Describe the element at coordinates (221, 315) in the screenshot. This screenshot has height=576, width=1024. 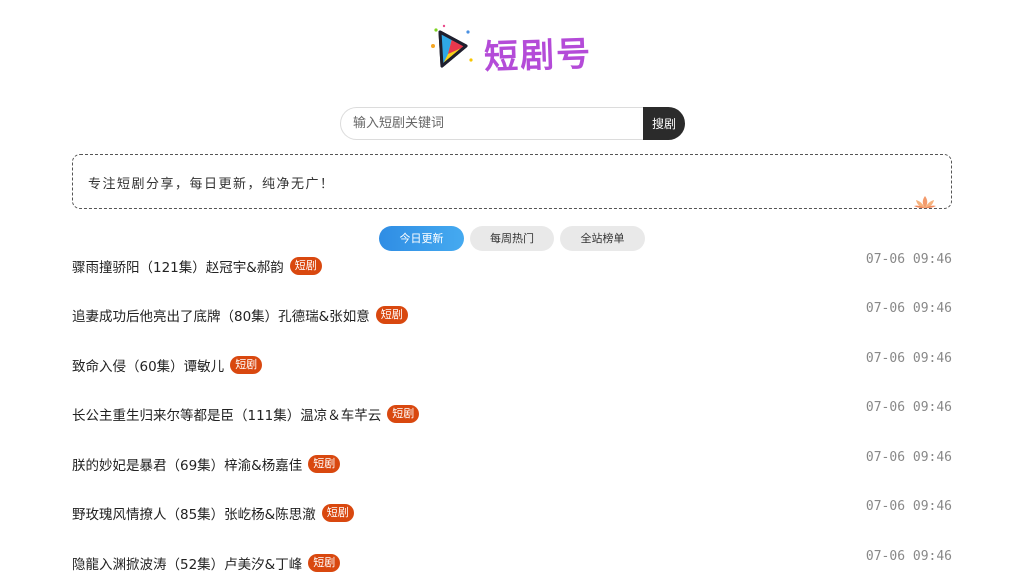
I see `item-title: 追妻成功后他亮出了底牌（80集）孔德瑞&张如意` at that location.